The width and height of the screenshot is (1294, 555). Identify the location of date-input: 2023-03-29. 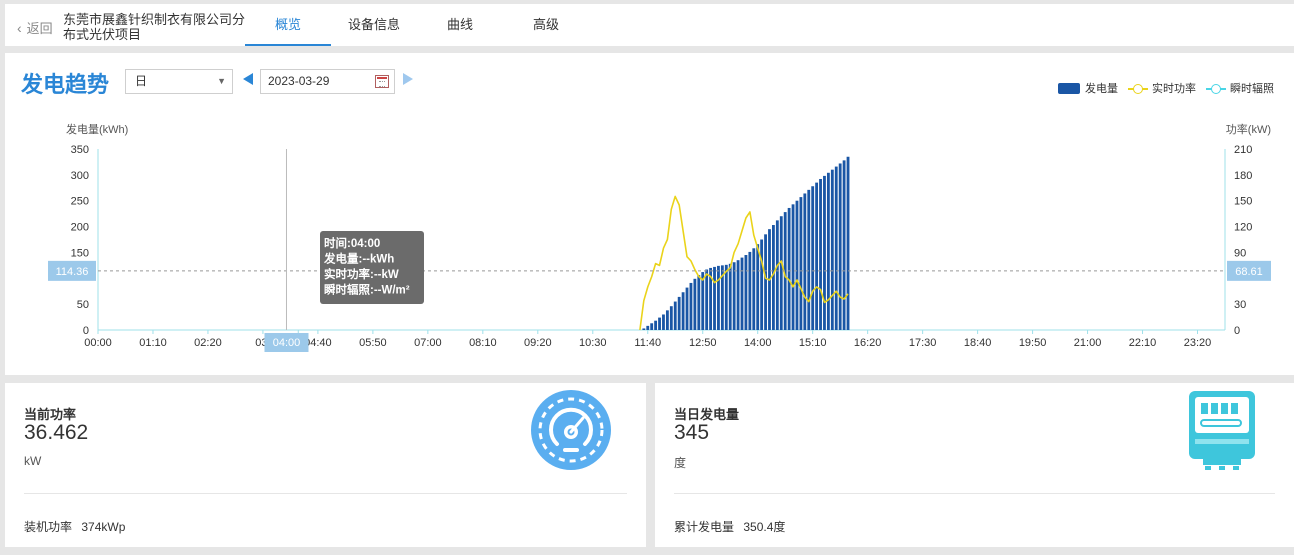
(327, 81).